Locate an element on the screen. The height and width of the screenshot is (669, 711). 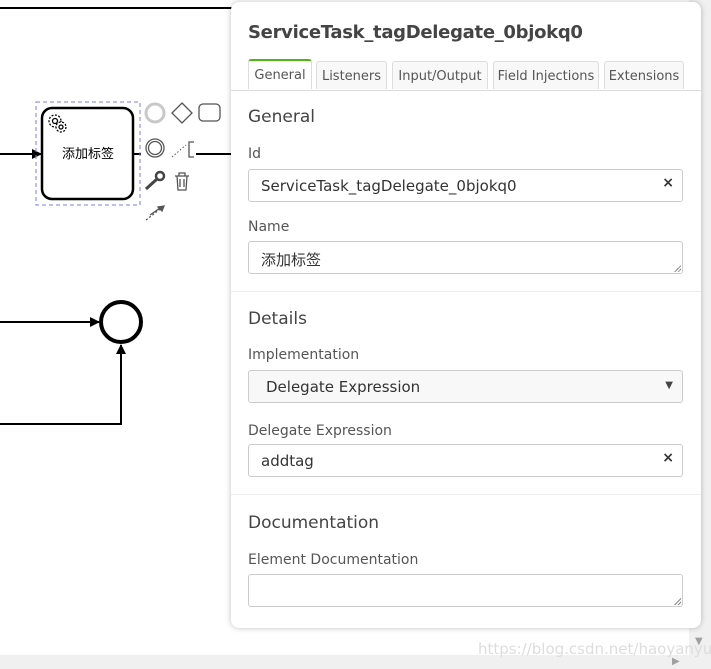
documentation-group: Documentation Element Documentation is located at coordinates (466, 561).